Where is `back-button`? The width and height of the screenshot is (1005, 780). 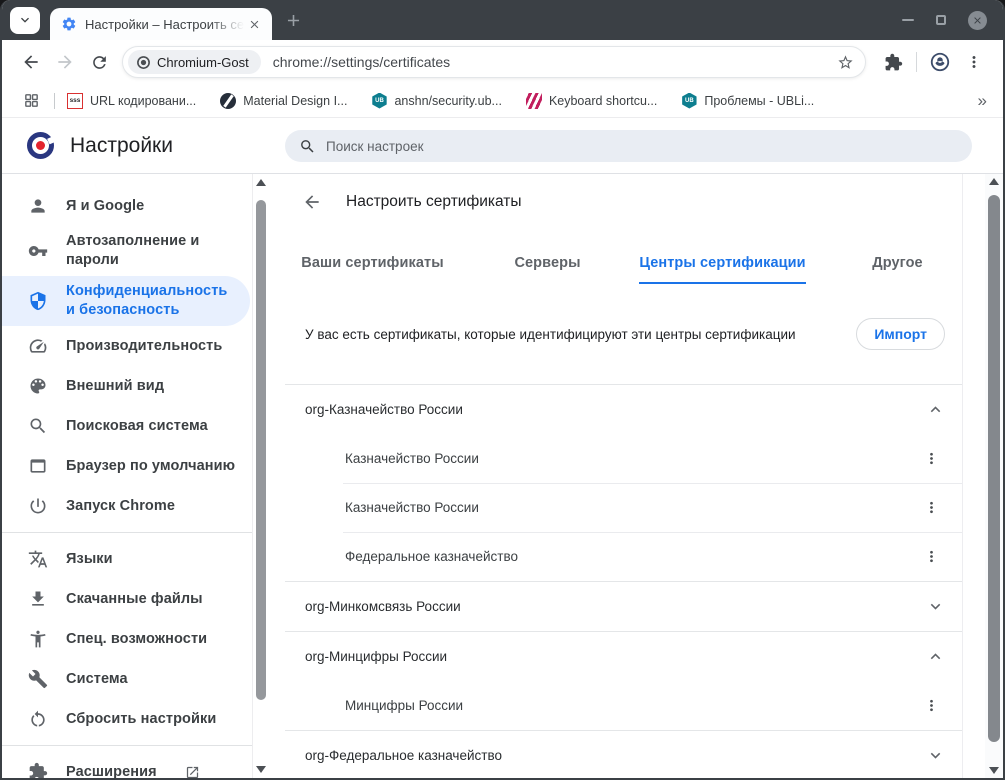
back-button is located at coordinates (31, 62).